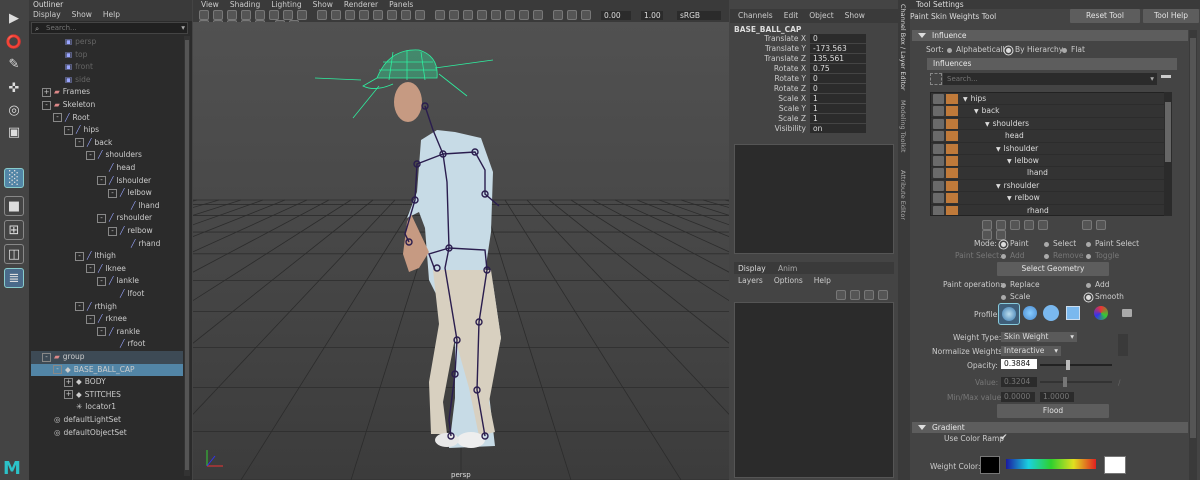 The height and width of the screenshot is (480, 1200). I want to click on outliner-row: - ╱ lankle, so click(107, 281).